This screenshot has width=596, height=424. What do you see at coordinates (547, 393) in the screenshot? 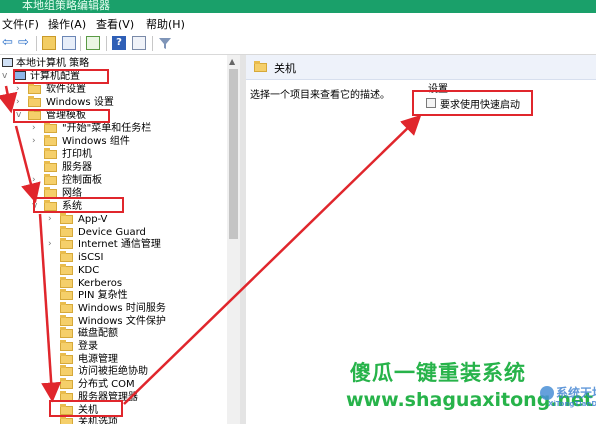
I see `watermark-logo-icon` at bounding box center [547, 393].